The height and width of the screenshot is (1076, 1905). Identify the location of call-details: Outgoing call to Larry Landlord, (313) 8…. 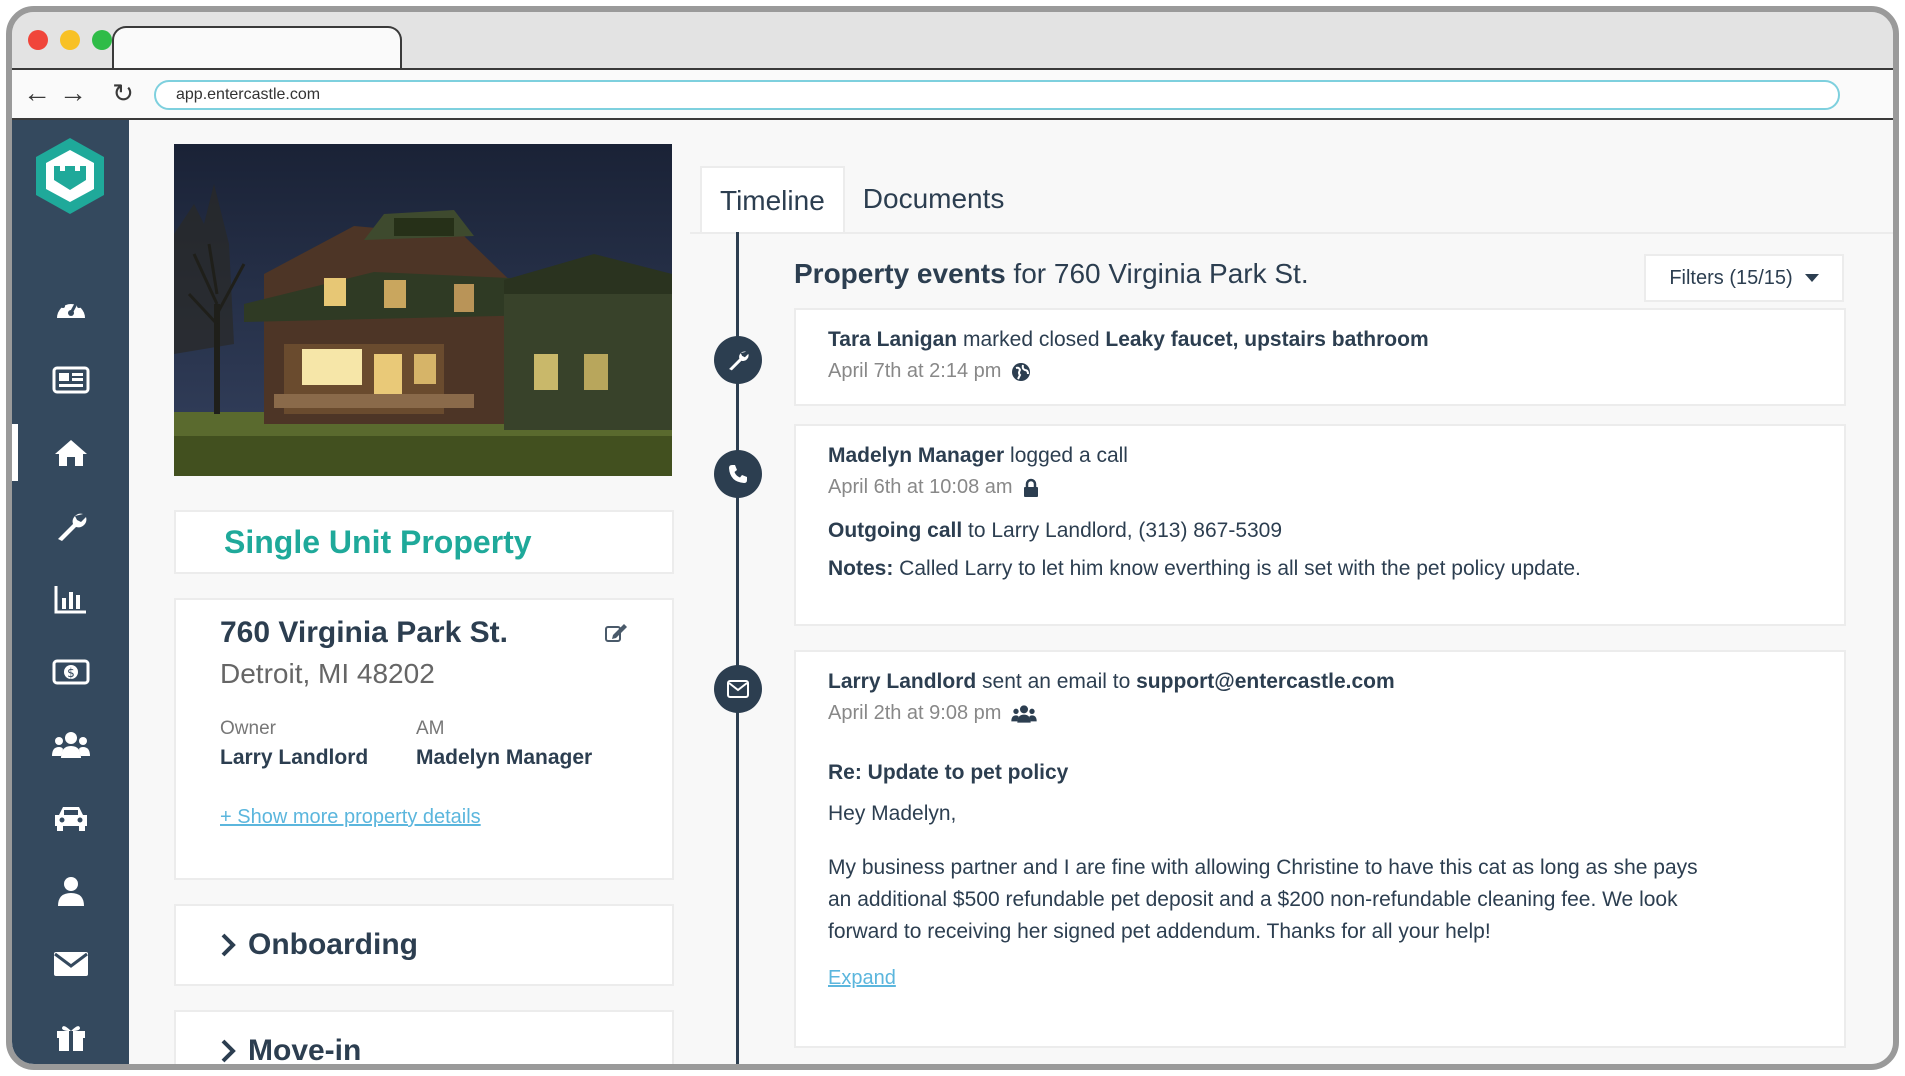
(1320, 531).